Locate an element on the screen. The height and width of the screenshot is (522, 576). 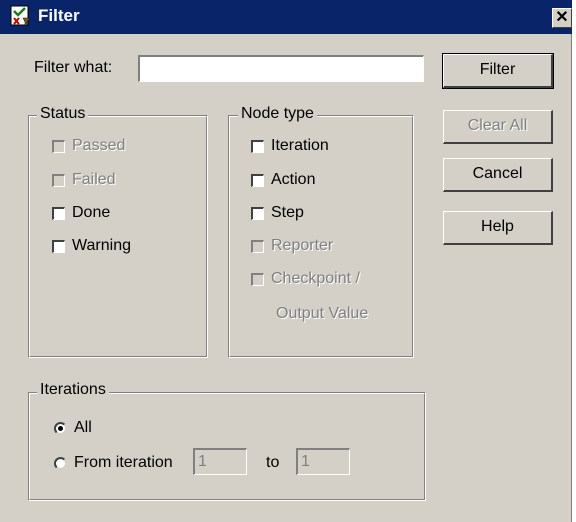
node-action-label: Action is located at coordinates (293, 179).